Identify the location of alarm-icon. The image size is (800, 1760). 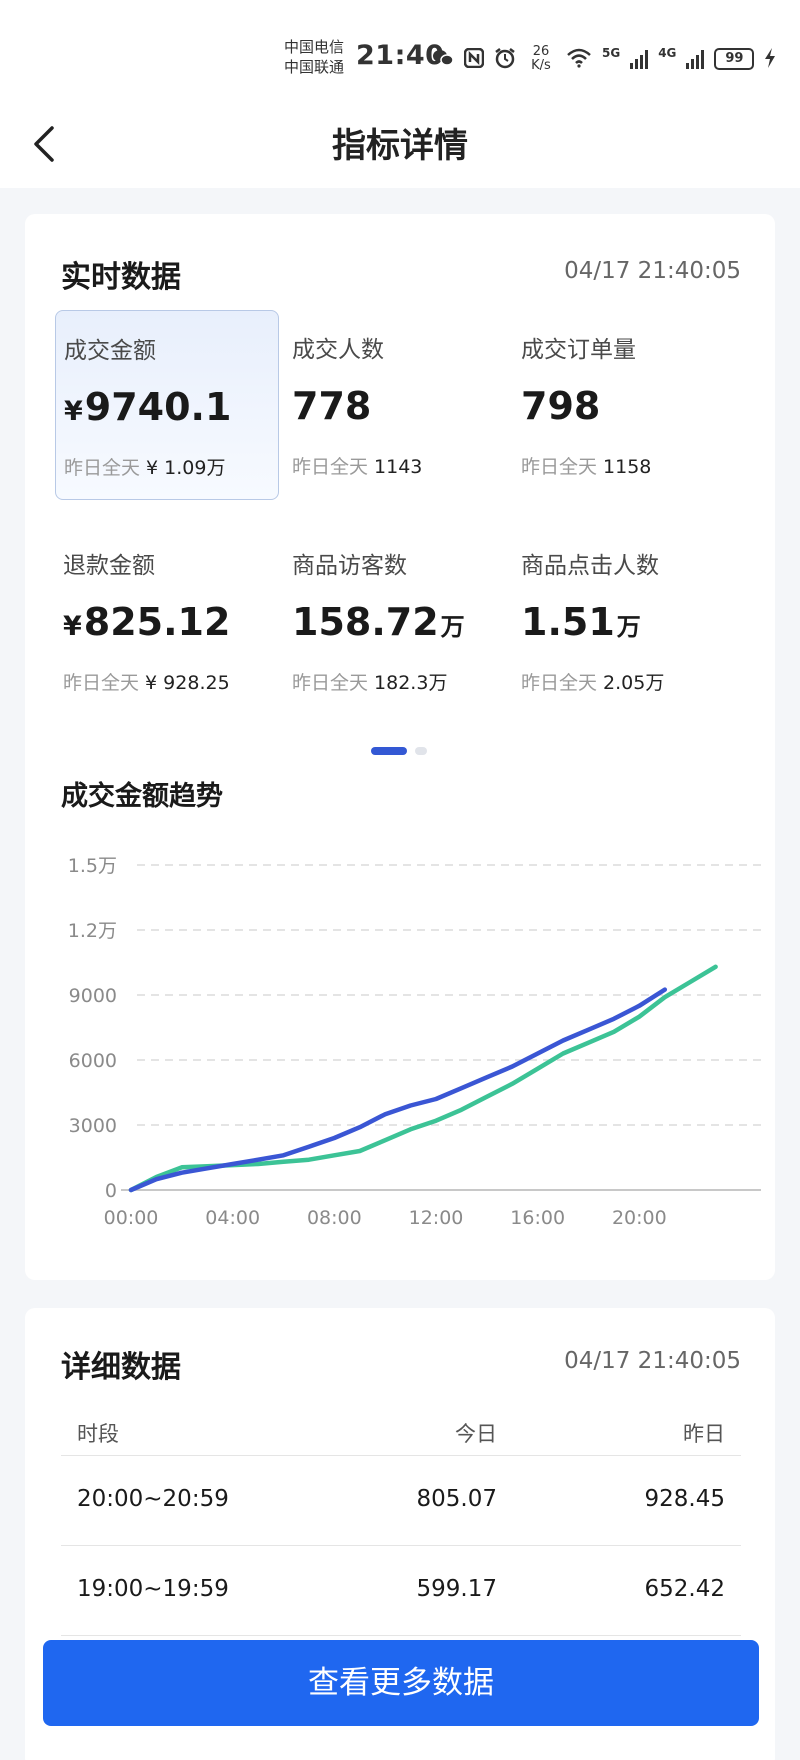
(505, 59).